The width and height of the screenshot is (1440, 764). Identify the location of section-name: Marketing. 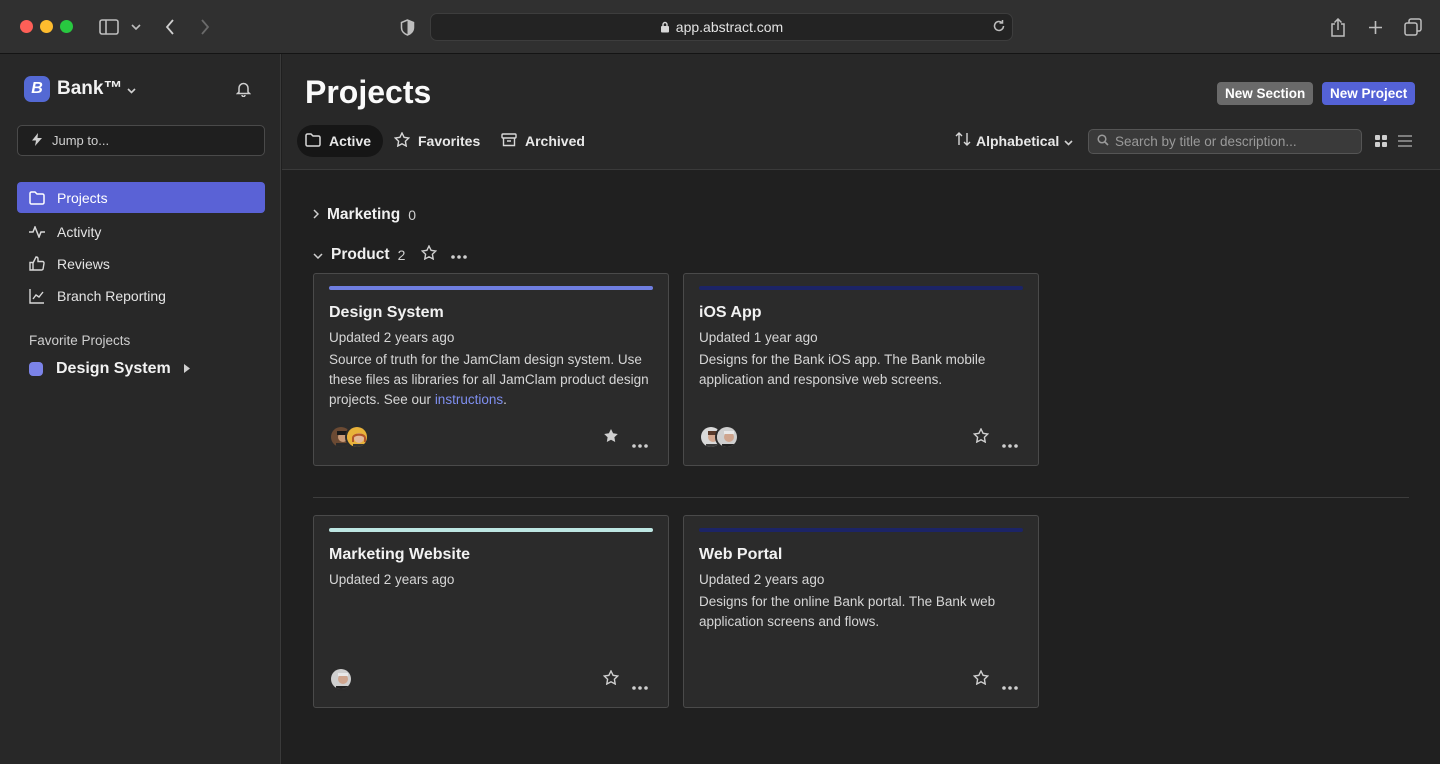
(364, 214).